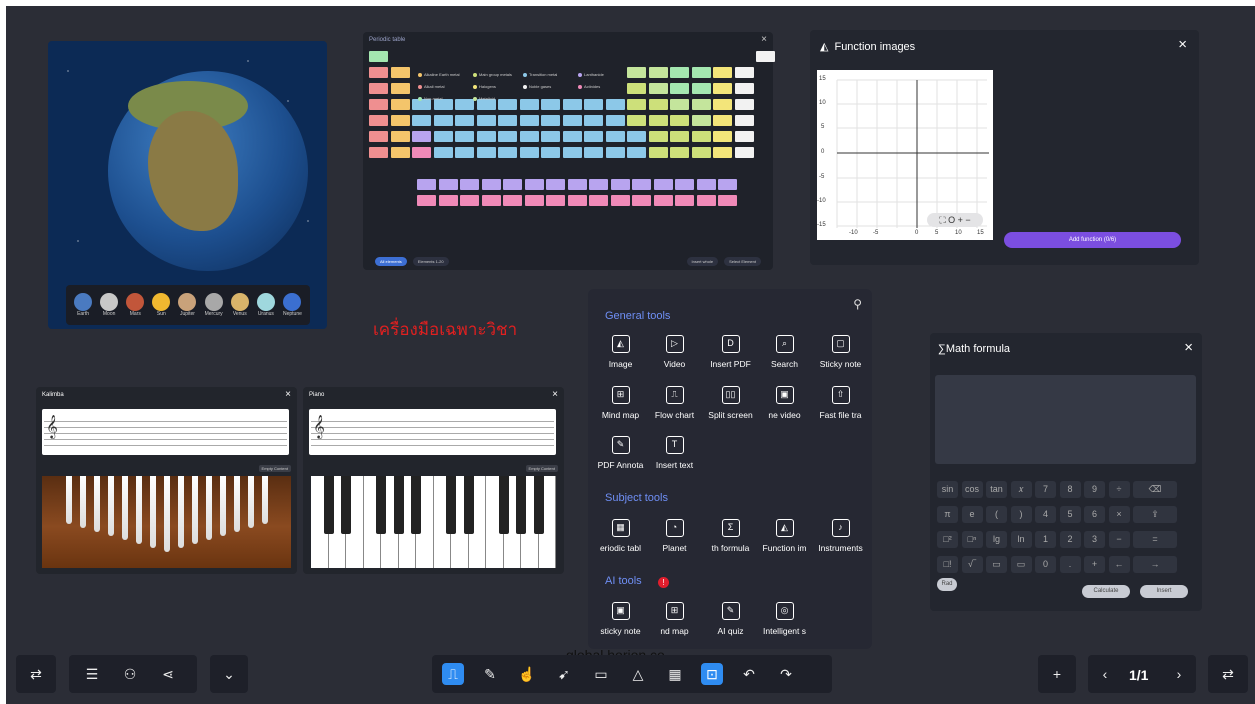 The height and width of the screenshot is (704, 1255). Describe the element at coordinates (947, 539) in the screenshot. I see `math-key: □²` at that location.